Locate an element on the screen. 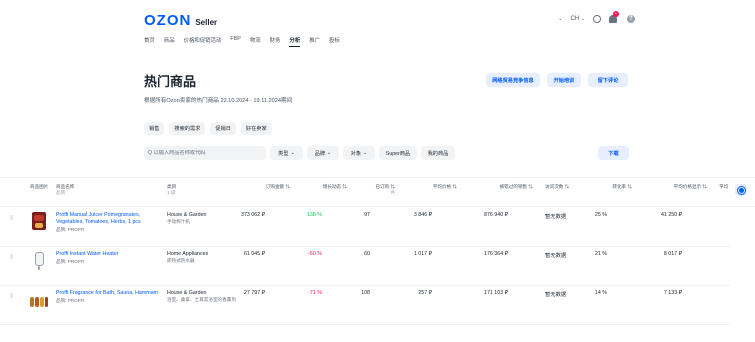  notifications-button: • is located at coordinates (614, 17).